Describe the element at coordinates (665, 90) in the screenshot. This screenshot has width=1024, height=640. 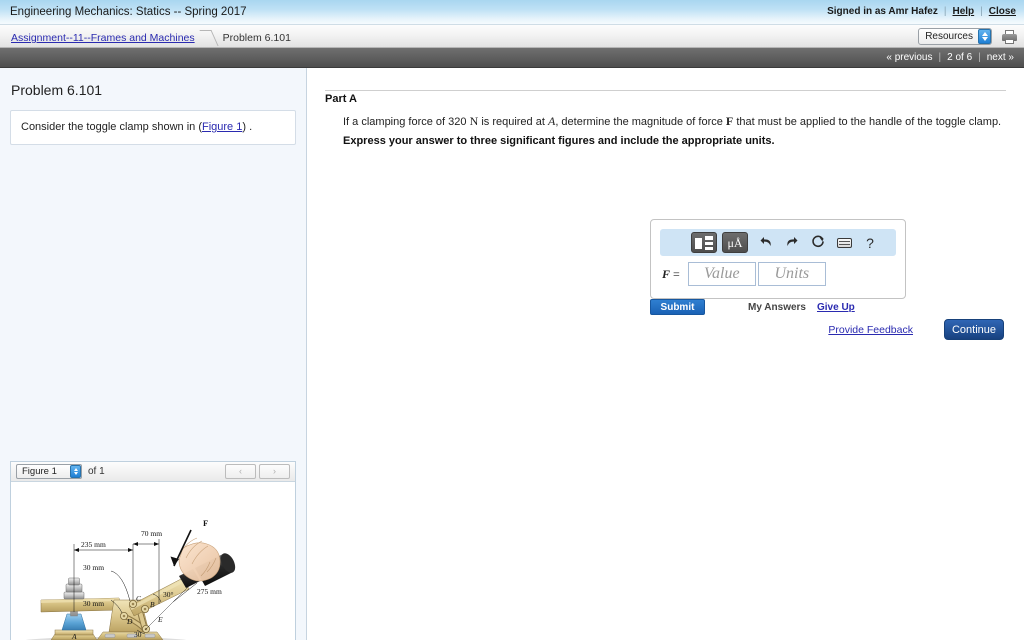
I see `part-divider` at that location.